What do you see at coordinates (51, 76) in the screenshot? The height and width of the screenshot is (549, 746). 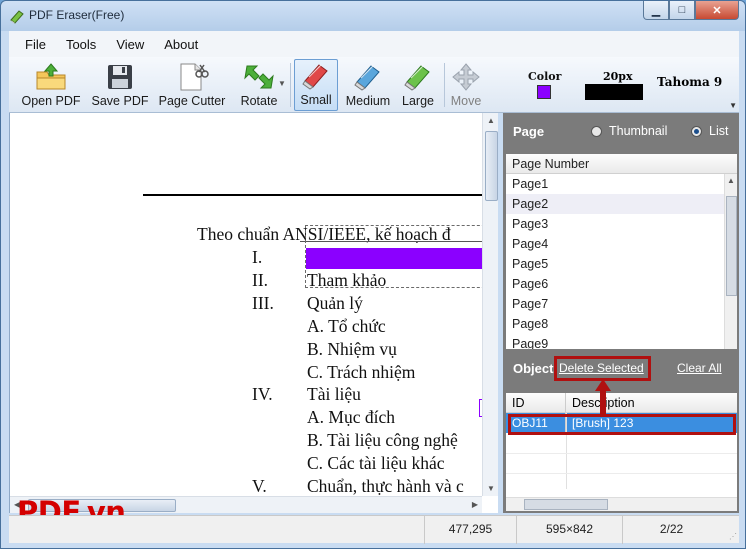 I see `open-folder-icon` at bounding box center [51, 76].